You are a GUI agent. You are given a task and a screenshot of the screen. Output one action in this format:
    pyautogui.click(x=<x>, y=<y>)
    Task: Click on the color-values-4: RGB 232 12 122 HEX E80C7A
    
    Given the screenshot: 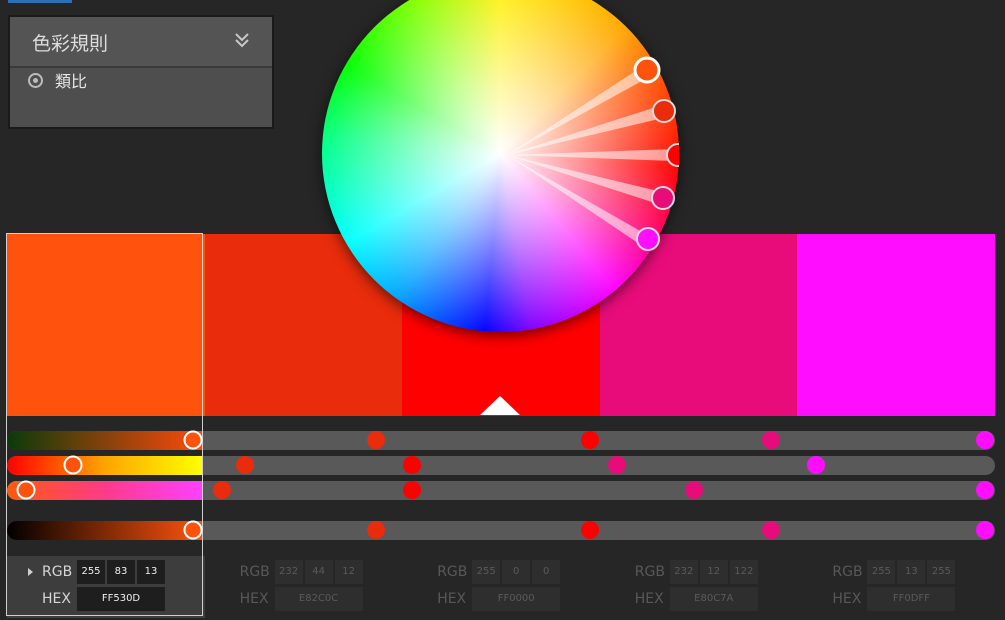 What is the action you would take?
    pyautogui.click(x=699, y=587)
    